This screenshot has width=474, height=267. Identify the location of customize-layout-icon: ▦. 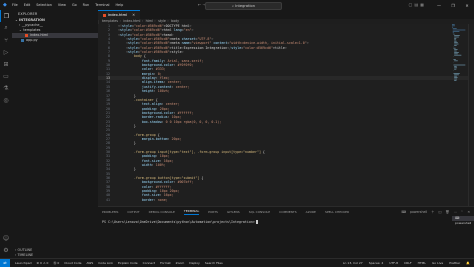
(423, 4).